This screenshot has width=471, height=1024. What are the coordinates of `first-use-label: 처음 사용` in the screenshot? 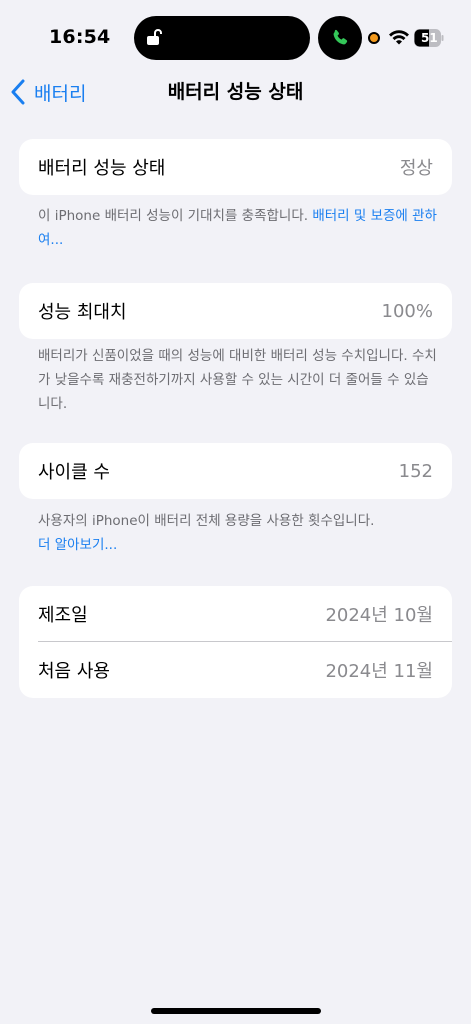 It's located at (74, 671).